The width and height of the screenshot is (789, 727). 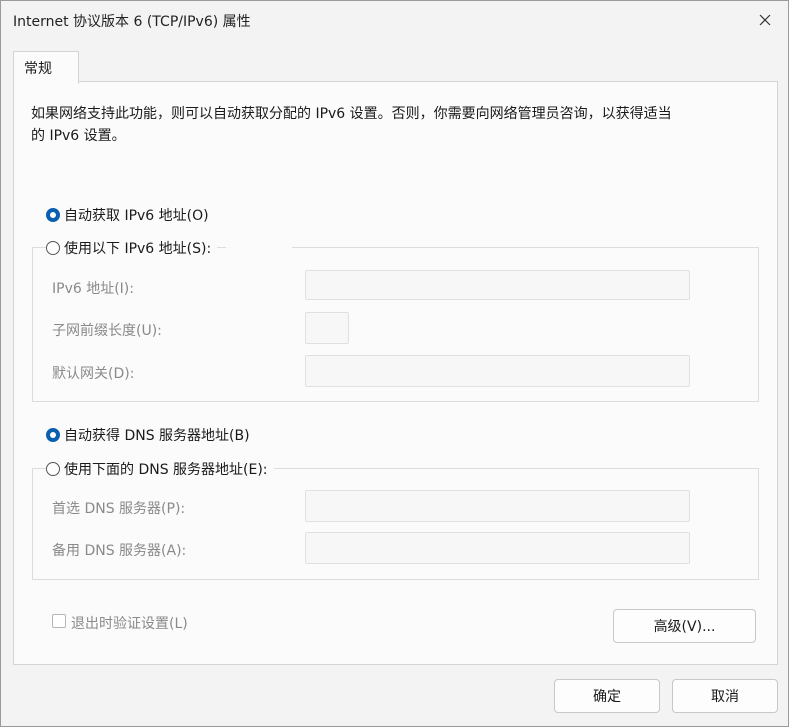 What do you see at coordinates (497, 285) in the screenshot?
I see `ipv6-address-field` at bounding box center [497, 285].